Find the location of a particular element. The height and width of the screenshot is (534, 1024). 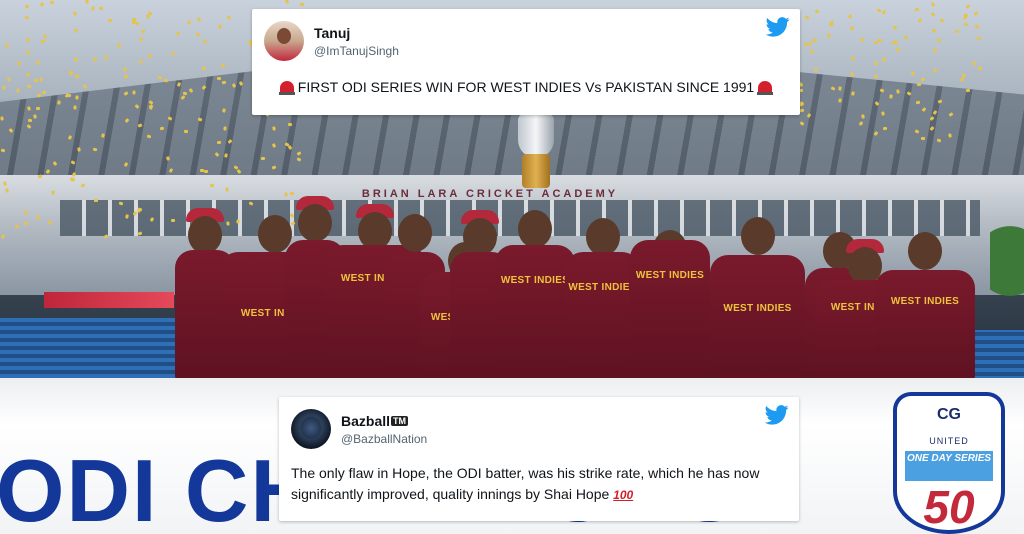

hundred-emoji-icon: 100 is located at coordinates (623, 495).